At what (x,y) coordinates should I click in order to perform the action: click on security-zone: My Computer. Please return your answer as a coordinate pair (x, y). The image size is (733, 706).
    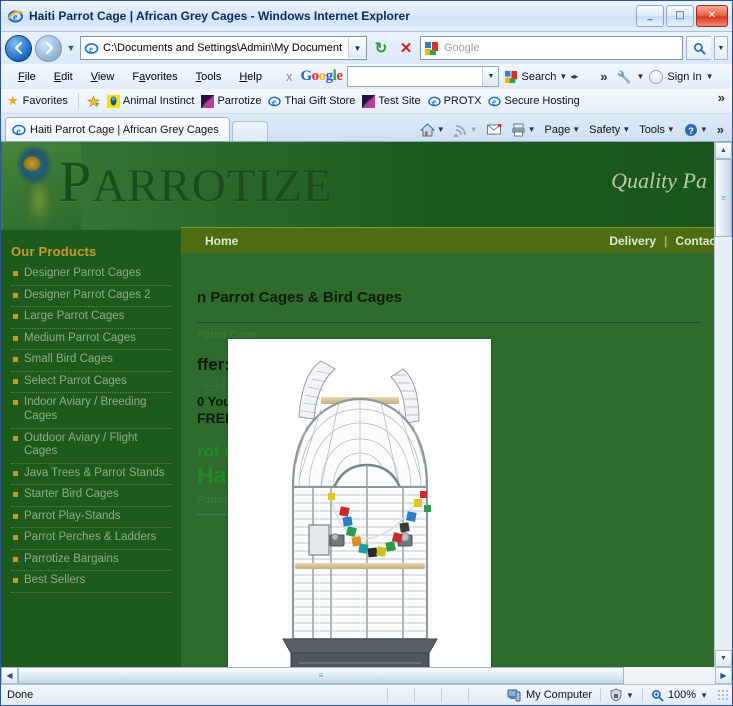
    Looking at the image, I should click on (549, 695).